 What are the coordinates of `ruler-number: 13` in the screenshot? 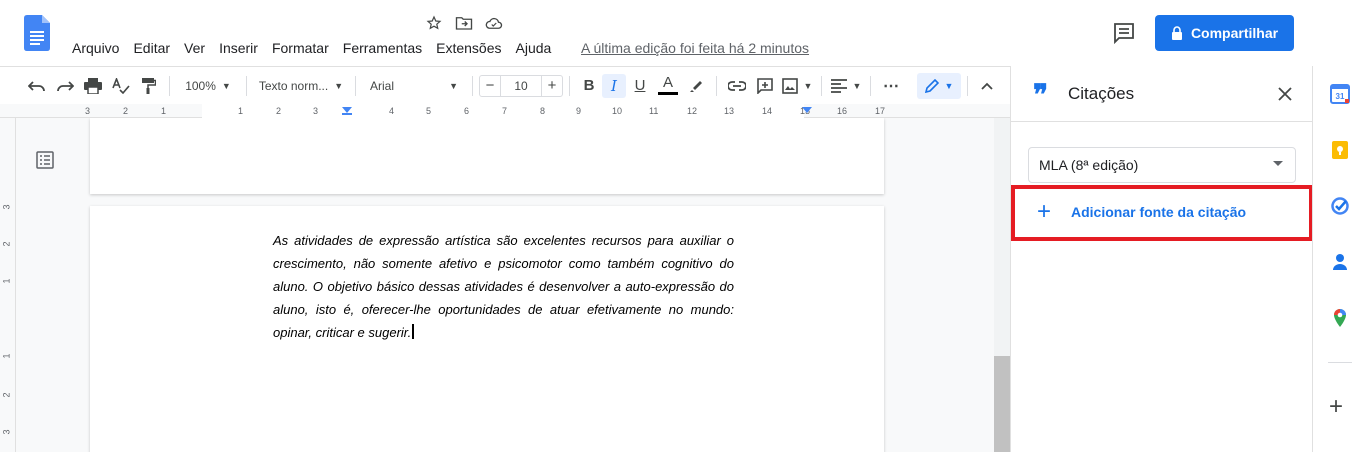 It's located at (729, 111).